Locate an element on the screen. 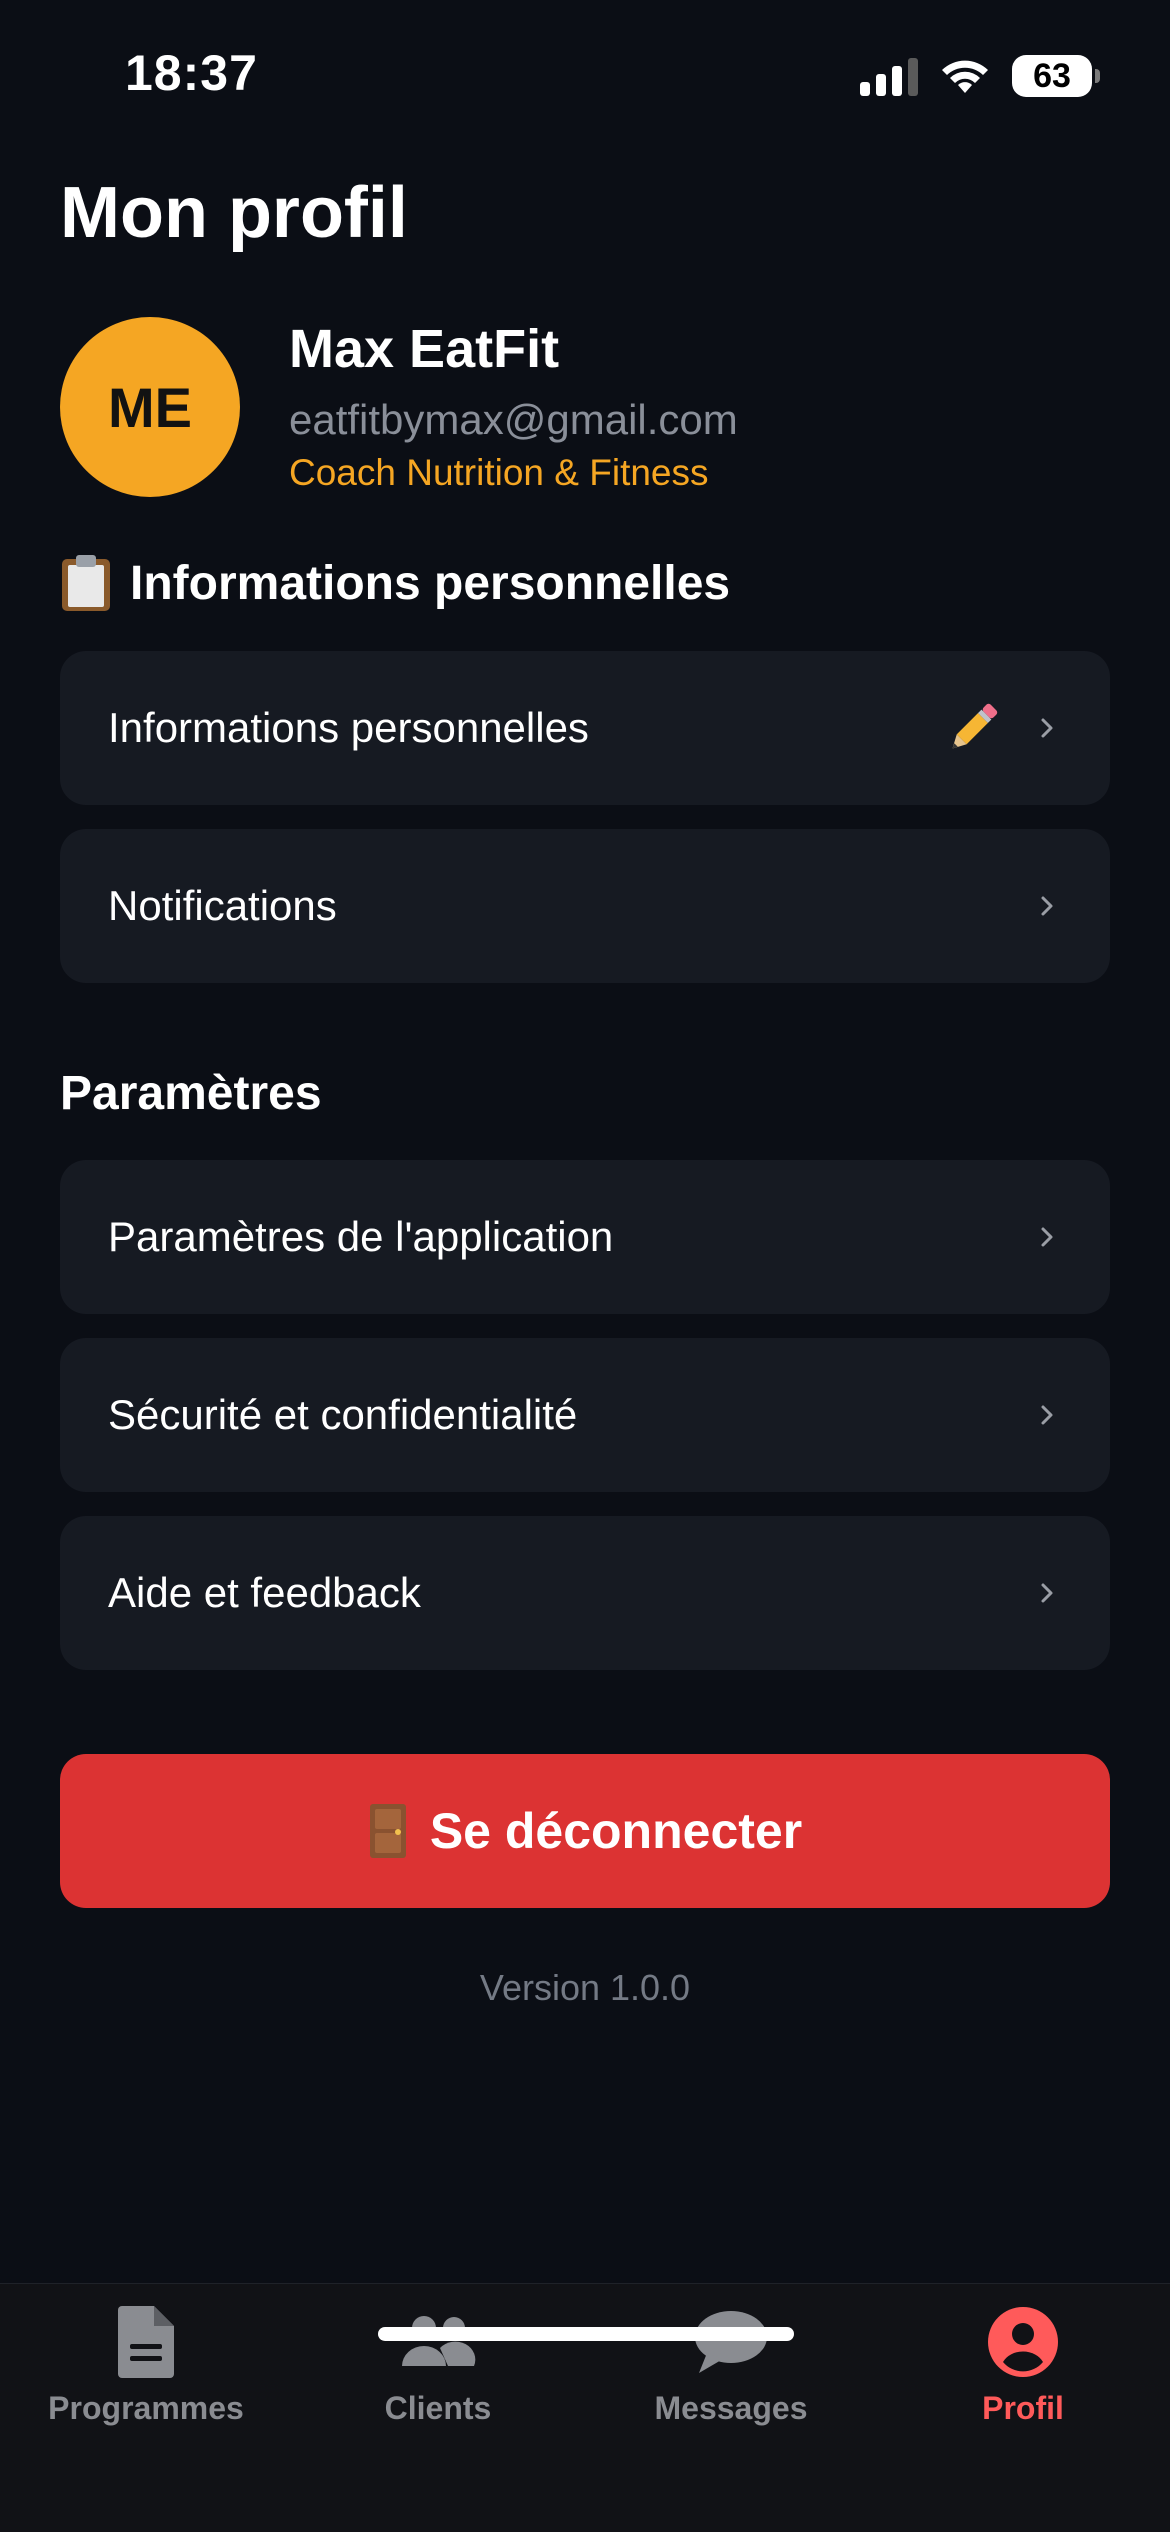 This screenshot has height=2532, width=1170. home-indicator is located at coordinates (586, 2334).